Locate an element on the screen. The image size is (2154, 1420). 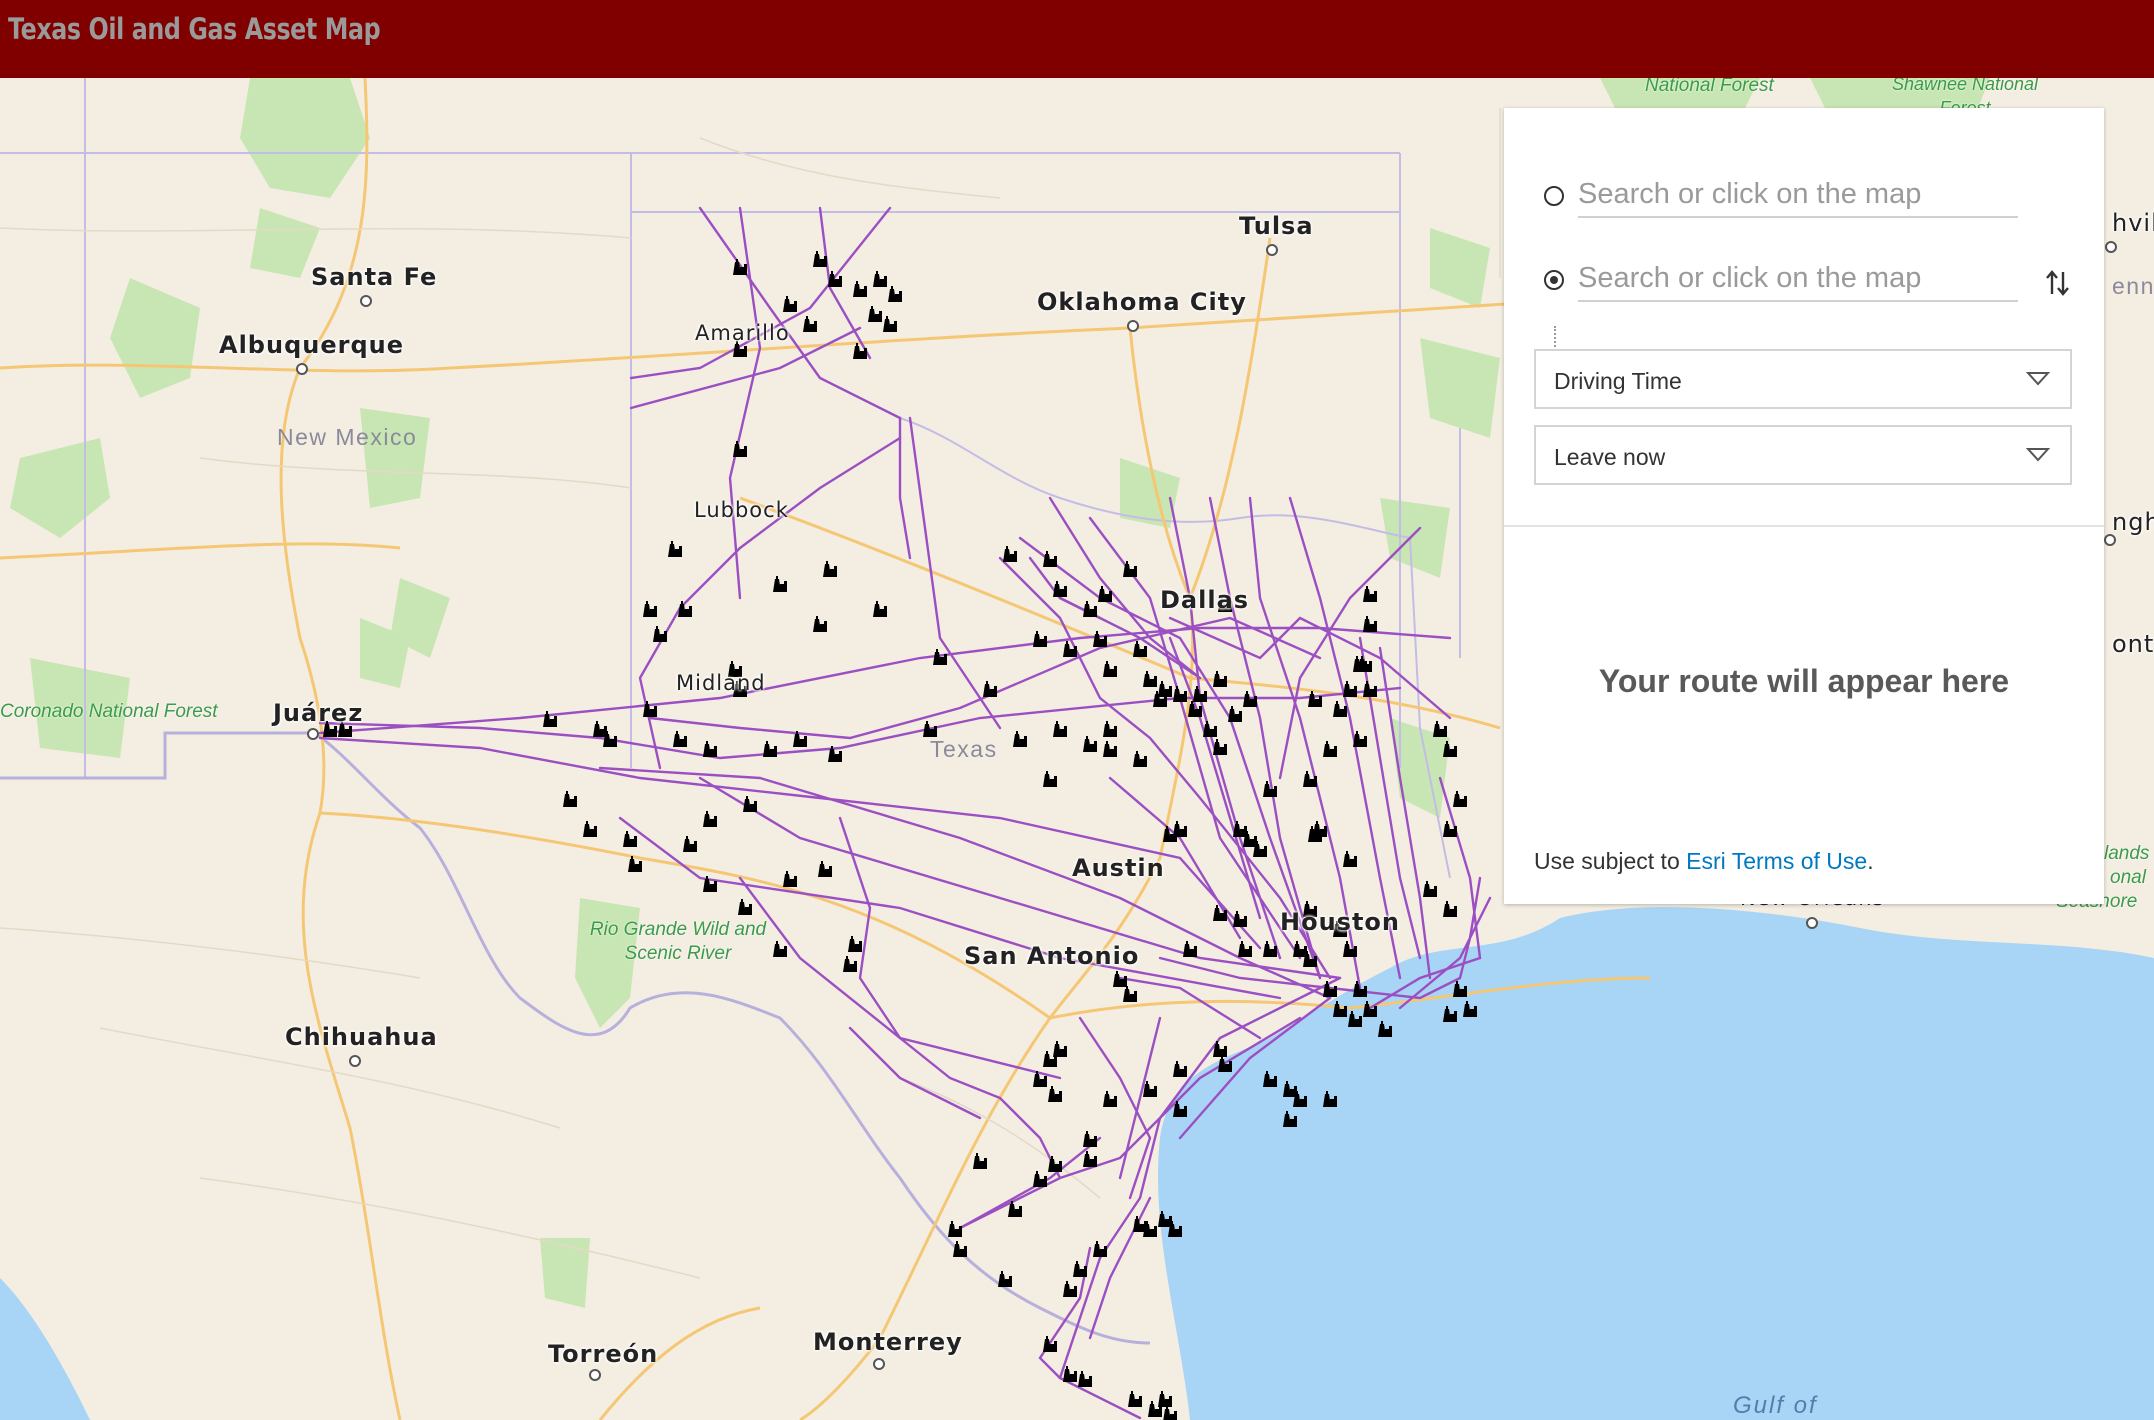
departure-dropdown: Leave now is located at coordinates (1803, 455).